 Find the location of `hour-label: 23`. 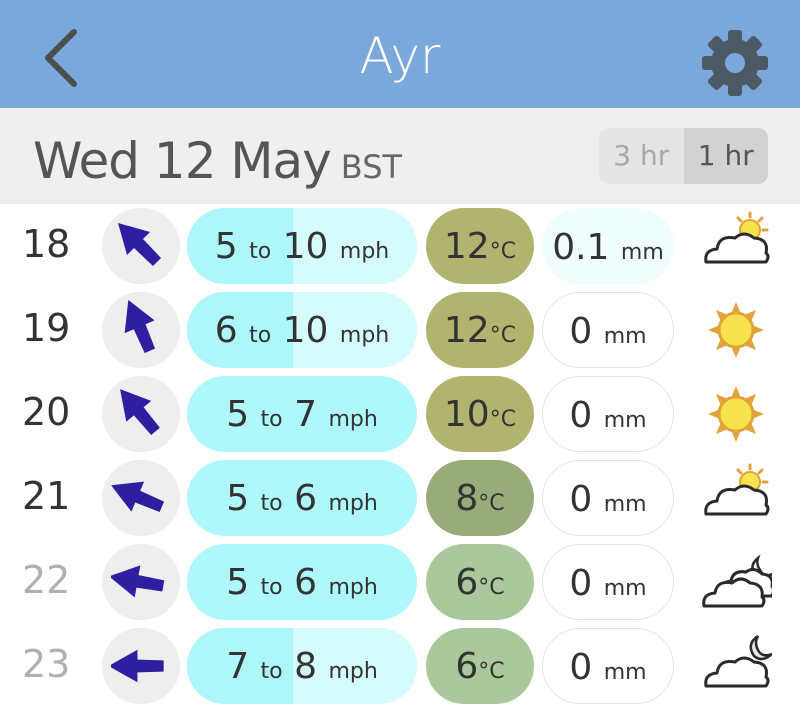

hour-label: 23 is located at coordinates (46, 664).